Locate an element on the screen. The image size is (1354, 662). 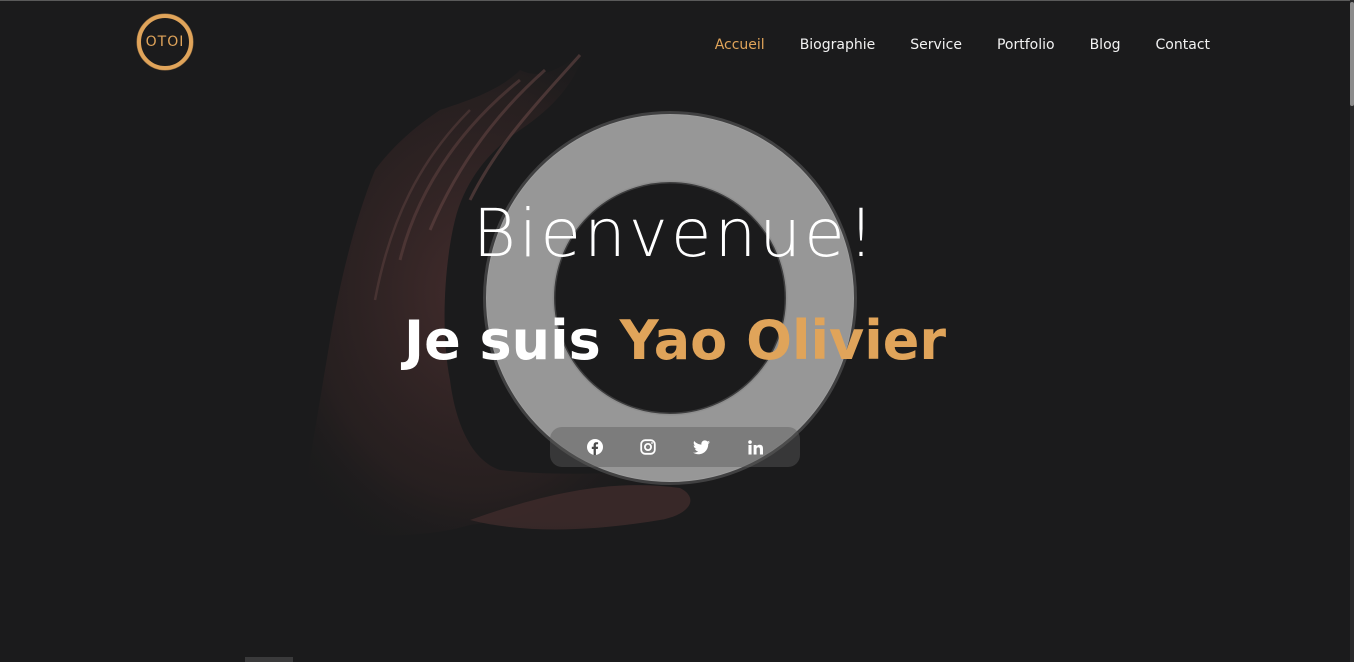
twitter-icon is located at coordinates (702, 447).